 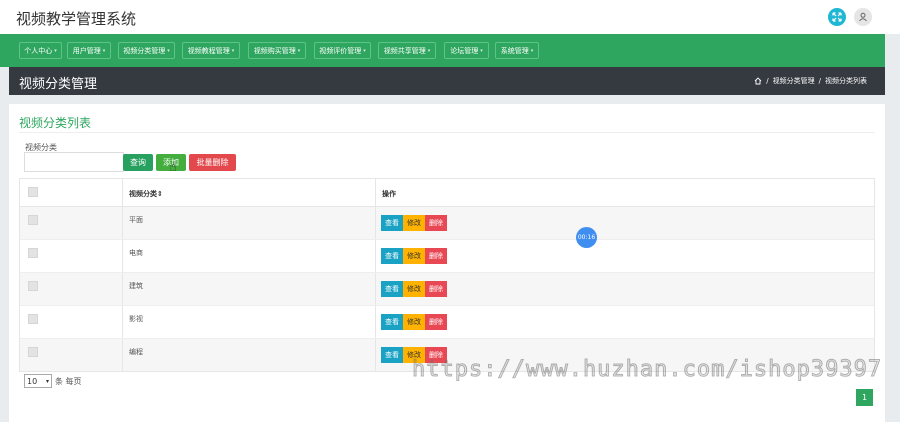 I want to click on nav-item-video-share: 视频共享管理 ▾, so click(x=407, y=50).